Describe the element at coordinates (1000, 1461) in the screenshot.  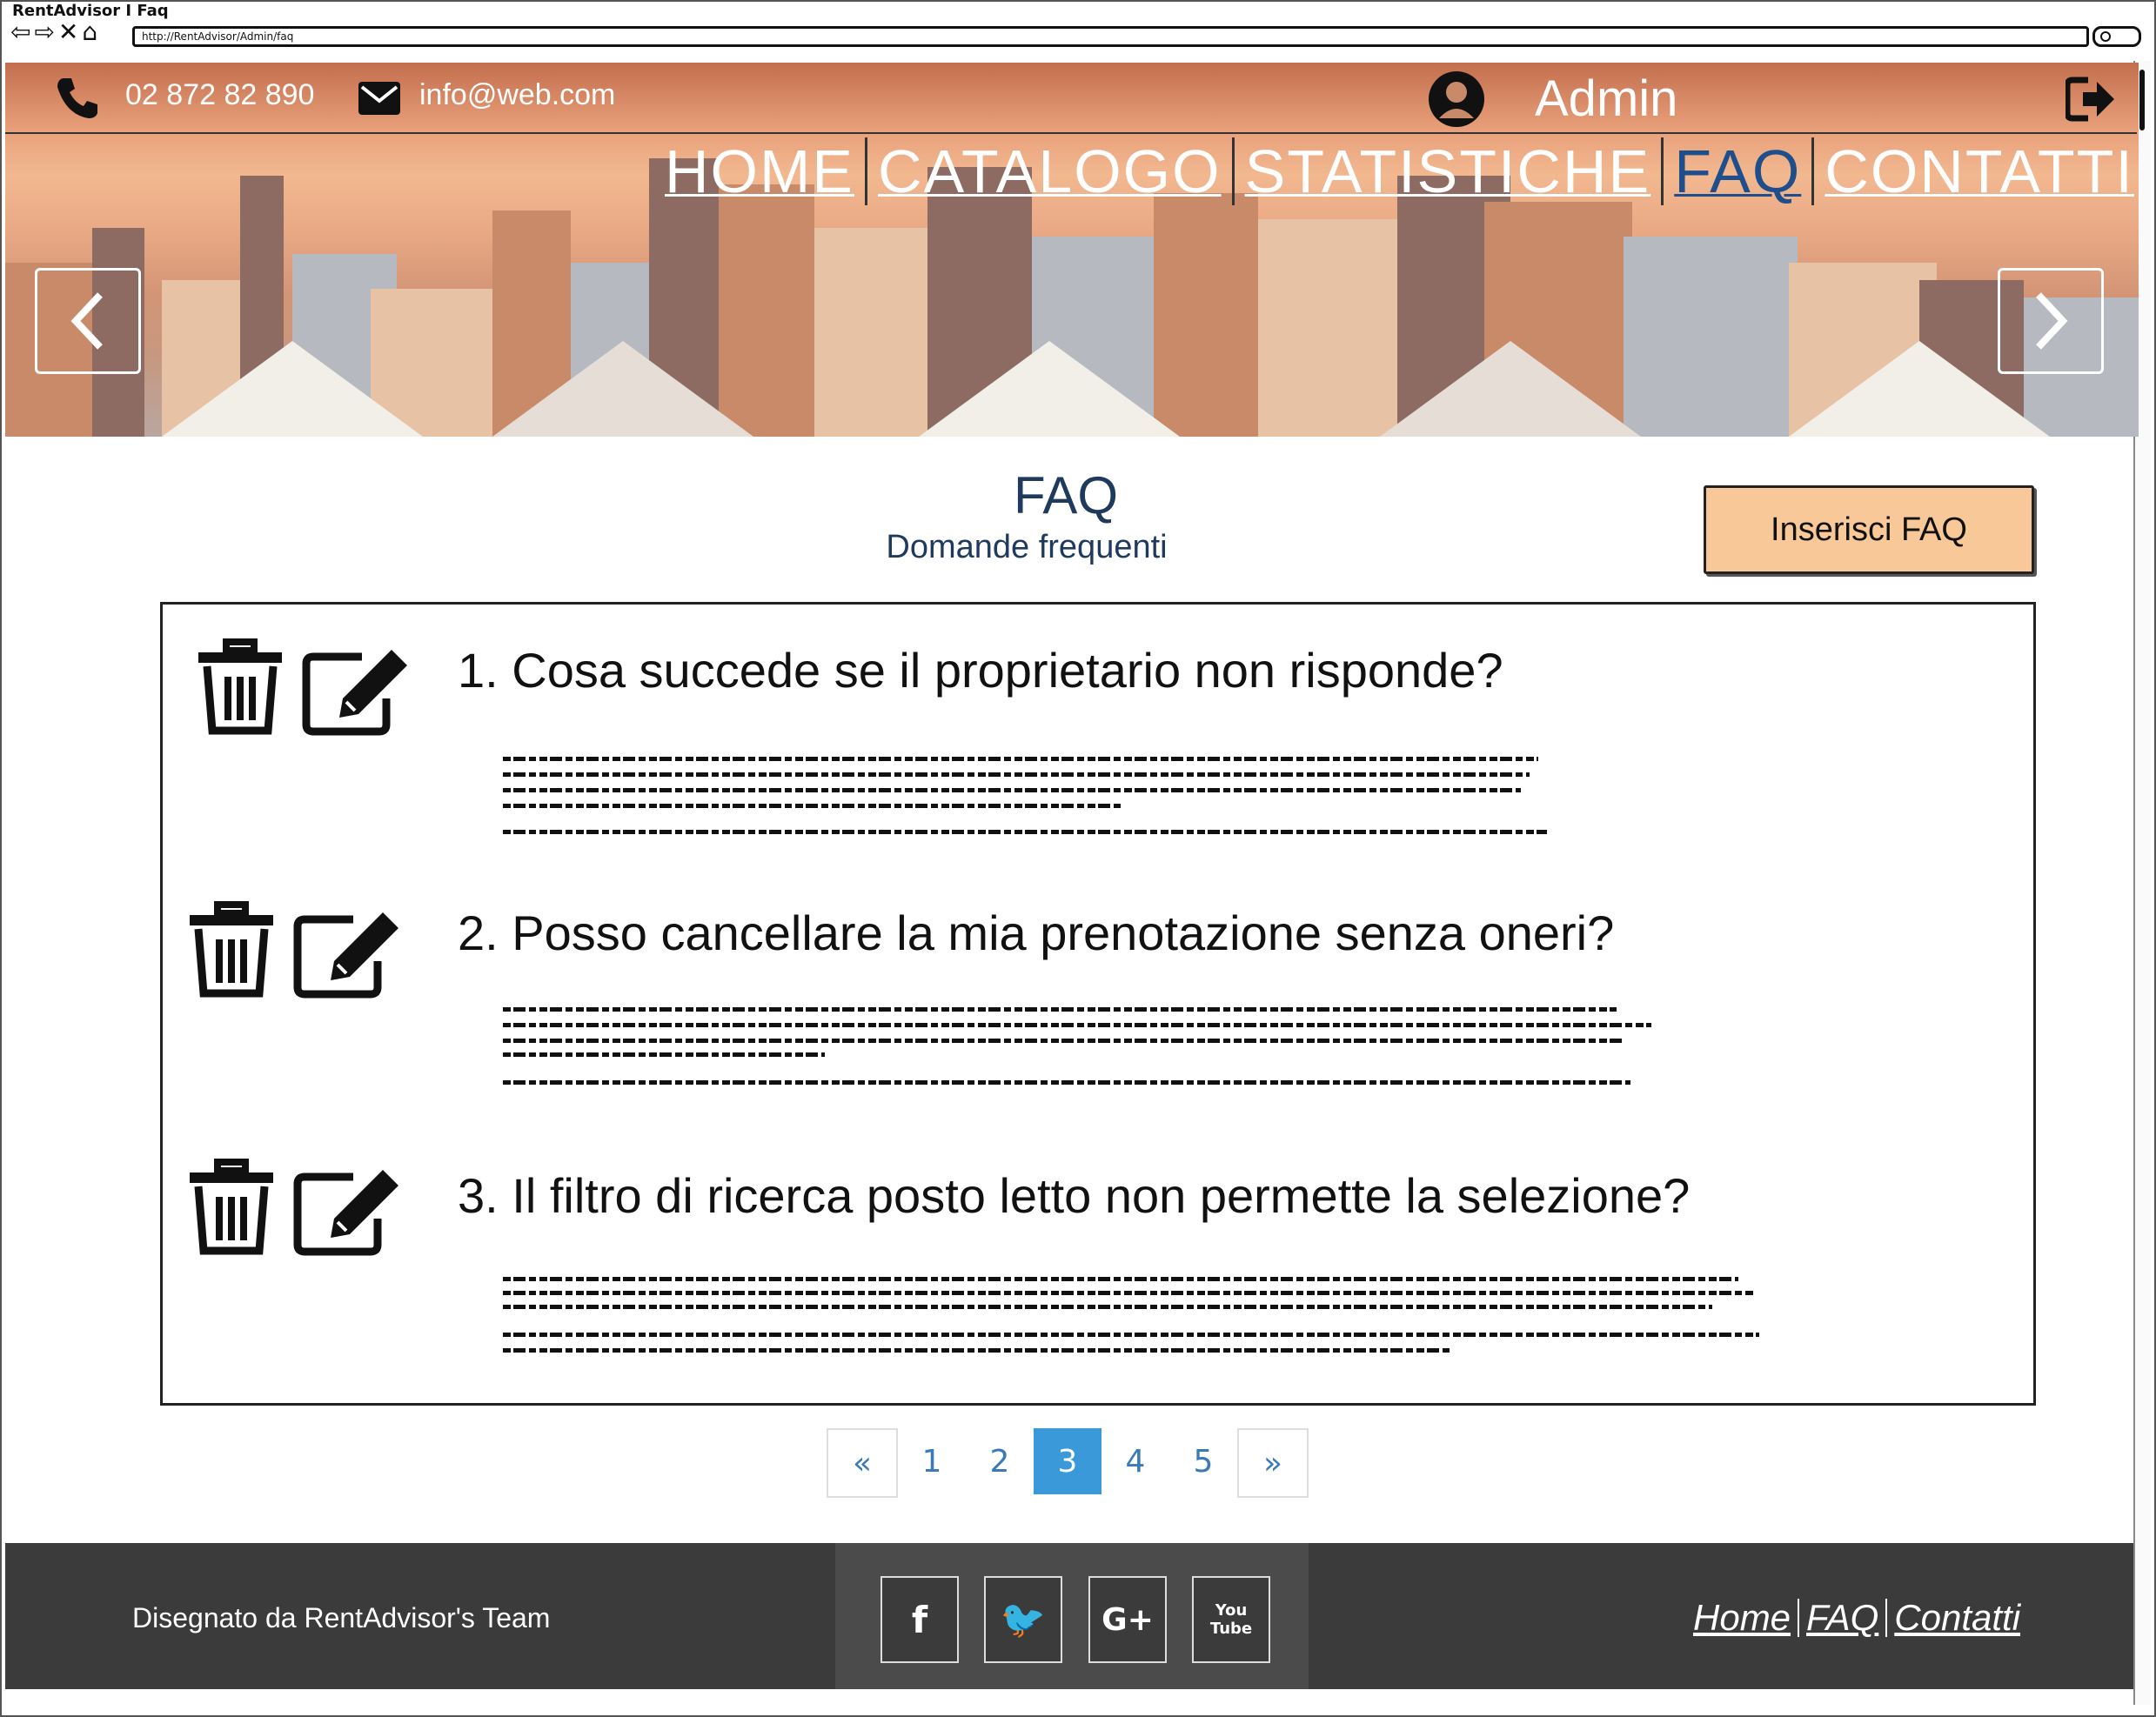
I see `pagination-page-2: 2` at that location.